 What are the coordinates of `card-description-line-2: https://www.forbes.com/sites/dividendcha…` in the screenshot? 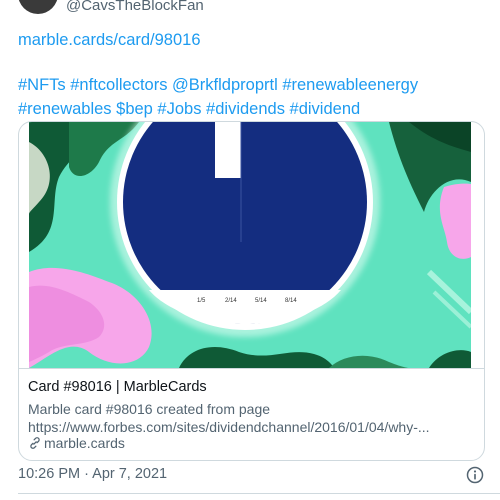 It's located at (229, 427).